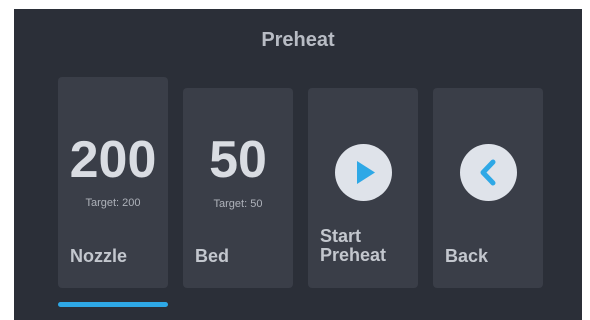 Image resolution: width=590 pixels, height=320 pixels. Describe the element at coordinates (113, 160) in the screenshot. I see `nozzle-temperature: 200` at that location.